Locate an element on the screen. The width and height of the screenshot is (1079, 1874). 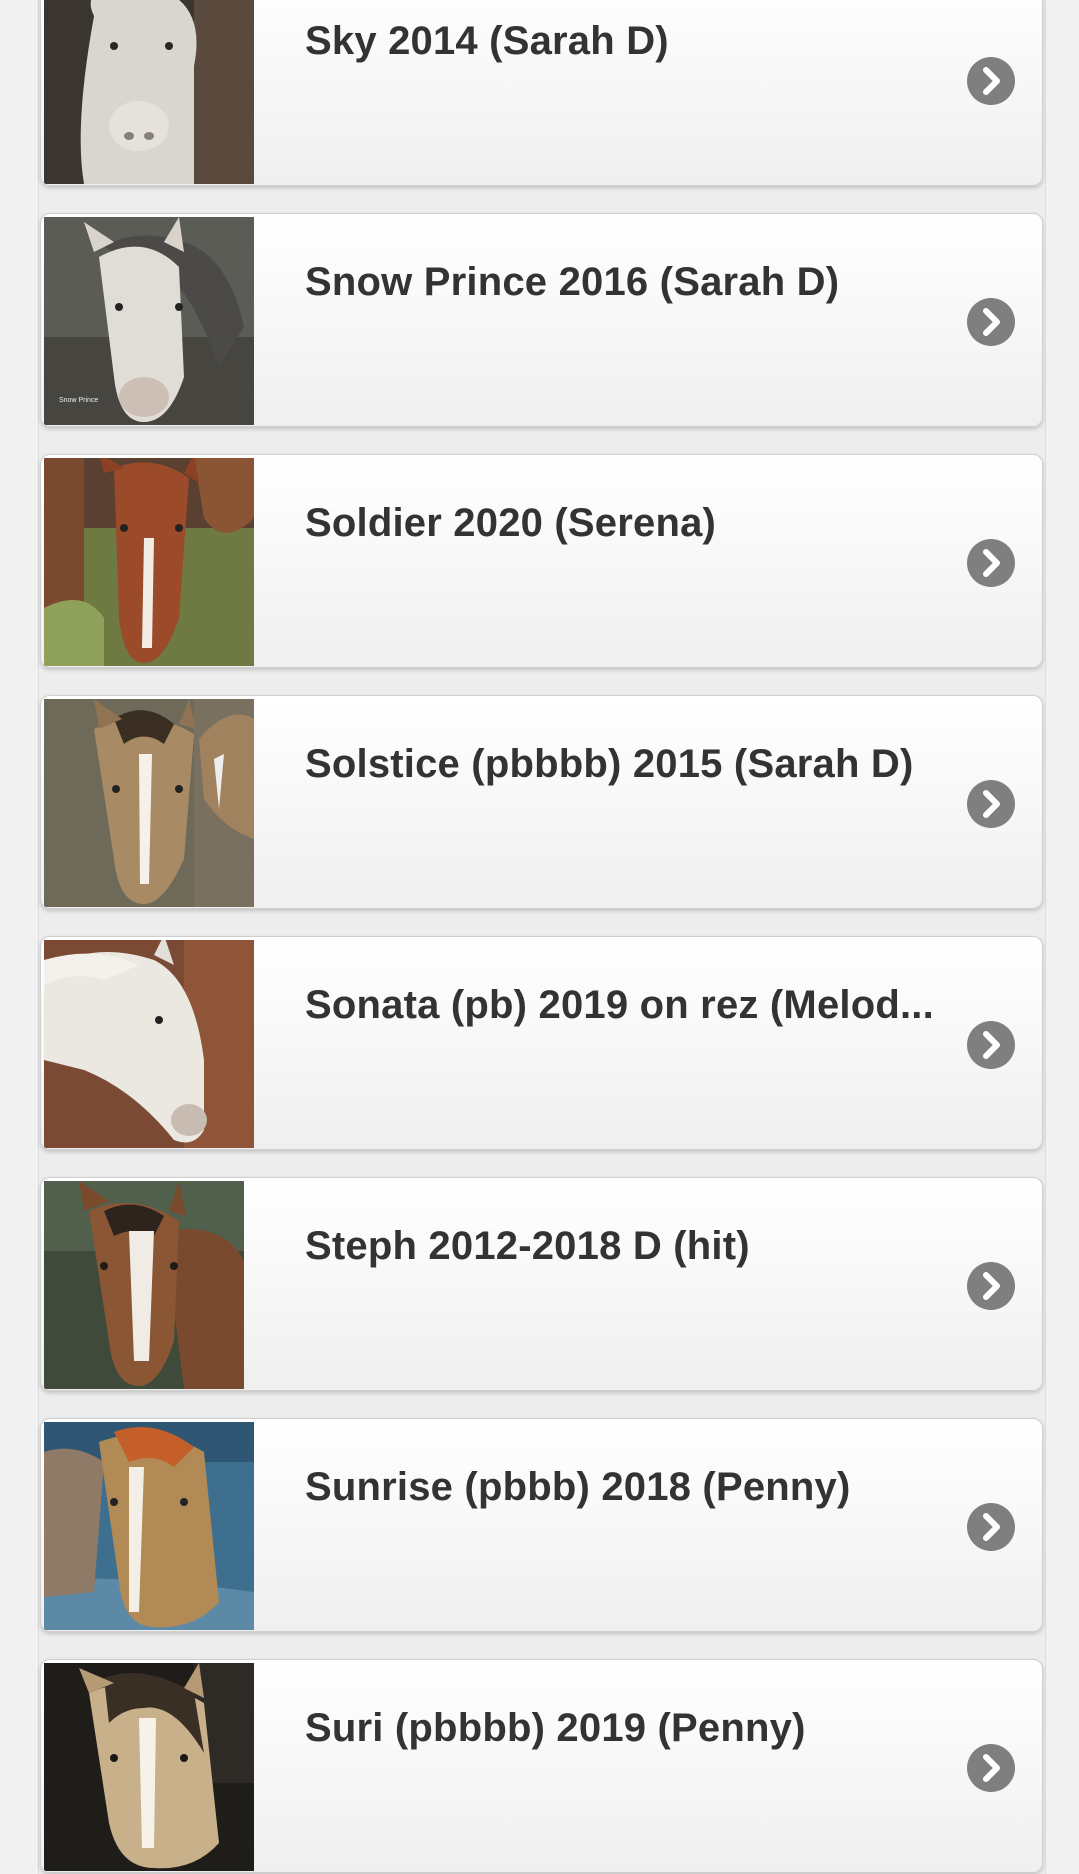
horse-thumbnail: Snow Prince is located at coordinates (149, 321).